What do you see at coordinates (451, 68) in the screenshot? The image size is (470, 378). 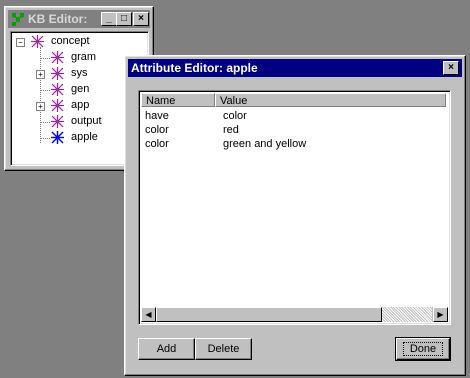 I see `attr-close-button: ×` at bounding box center [451, 68].